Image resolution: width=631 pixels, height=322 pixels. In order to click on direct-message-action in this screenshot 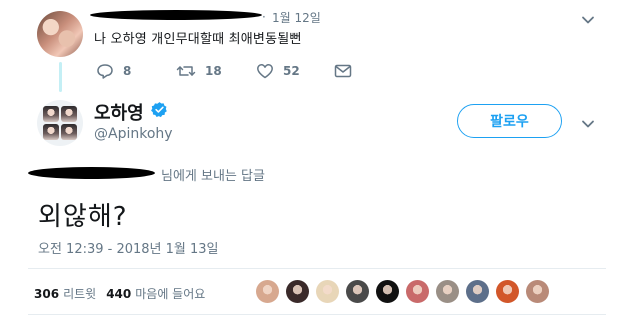, I will do `click(343, 71)`.